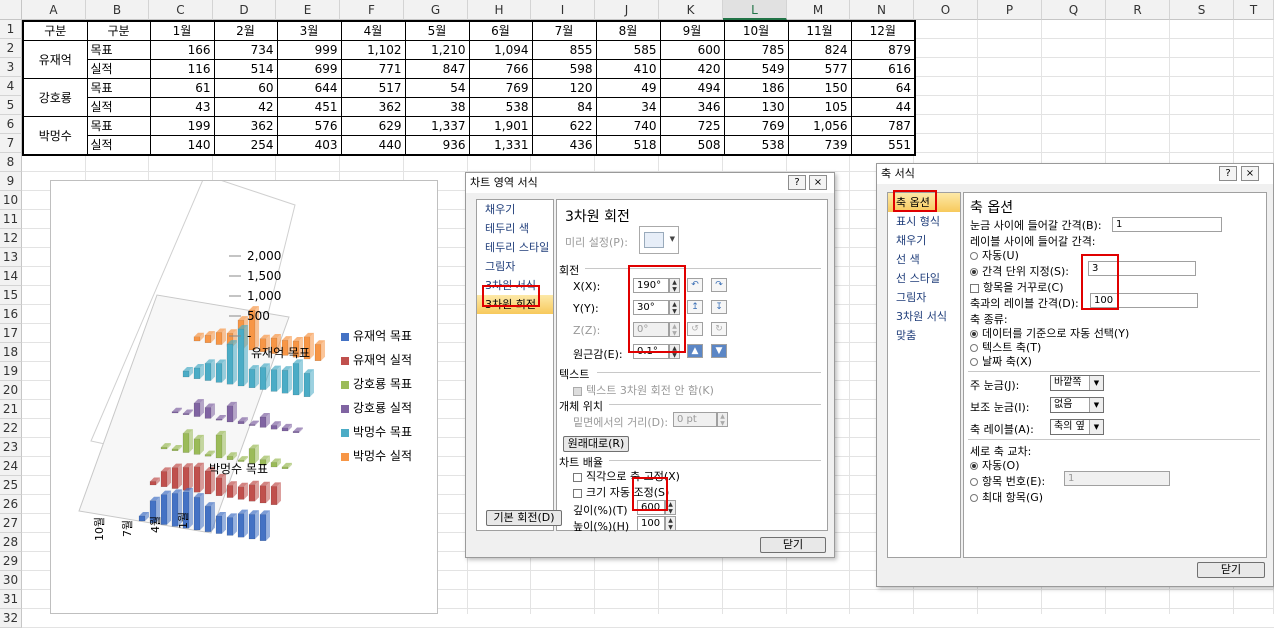 The image size is (1274, 628). I want to click on table-cell: 514, so click(245, 69).